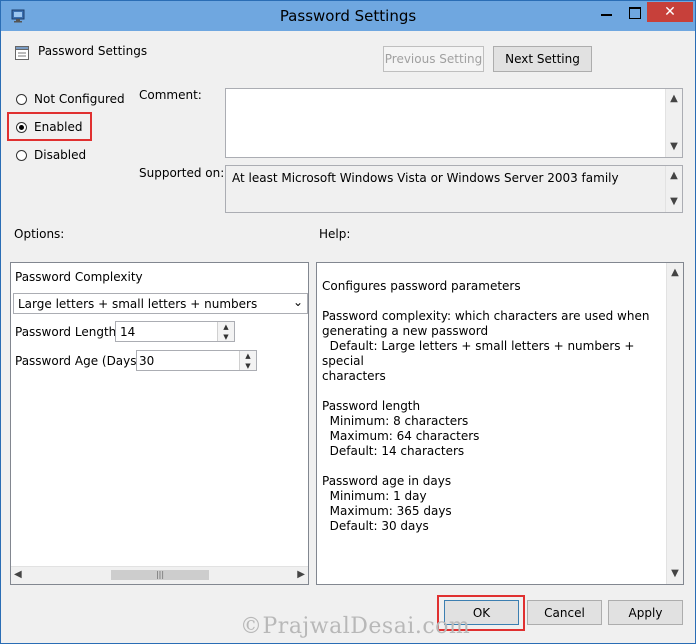  I want to click on password-complexity-label: Password Complexity, so click(79, 277).